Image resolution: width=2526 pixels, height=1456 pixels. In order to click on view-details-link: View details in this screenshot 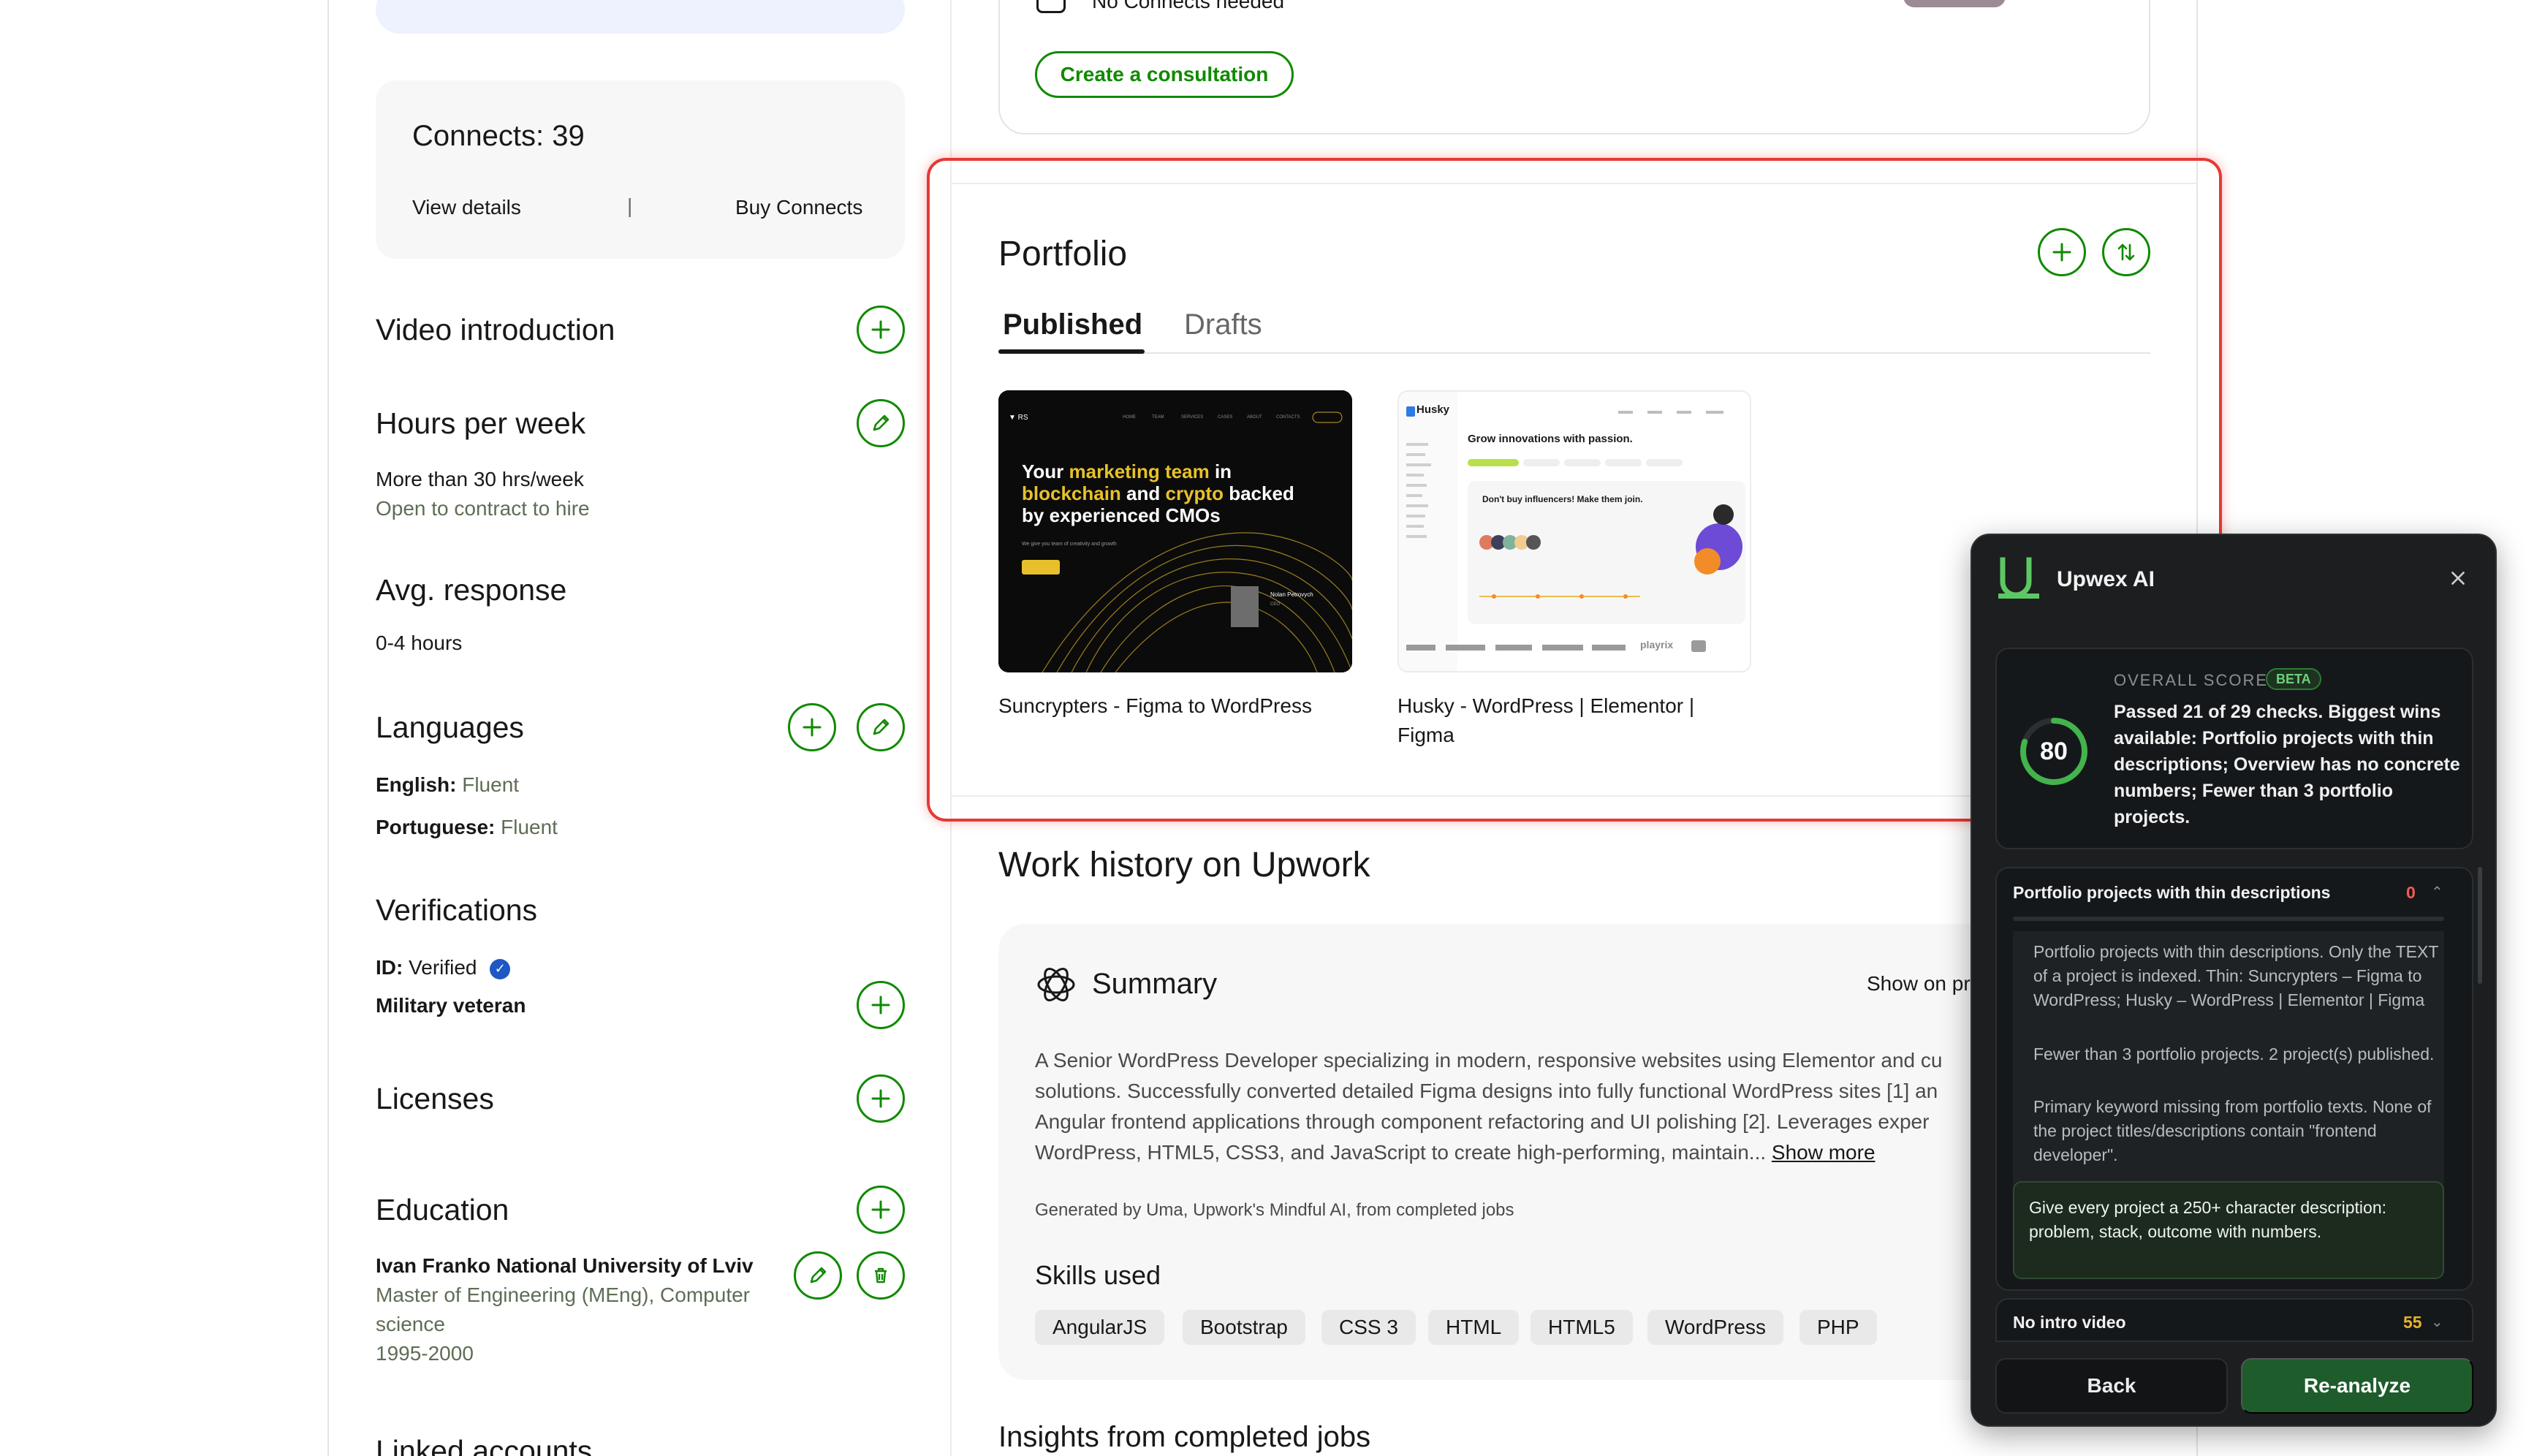, I will do `click(466, 207)`.